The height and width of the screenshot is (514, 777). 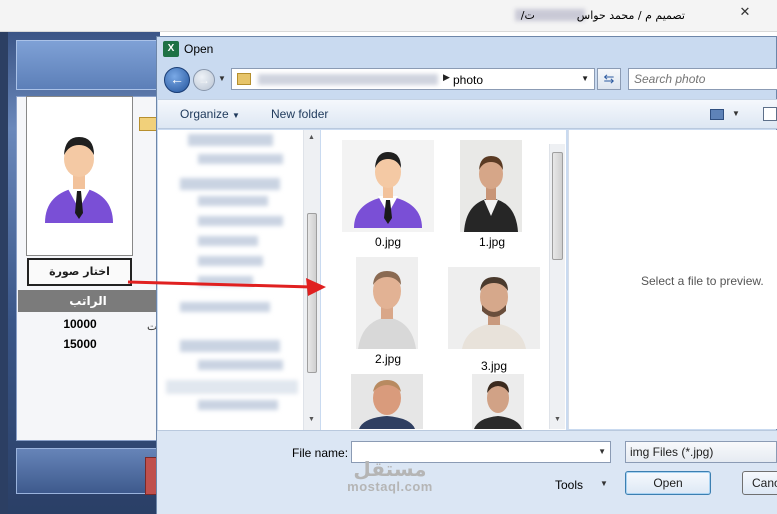 What do you see at coordinates (745, 12) in the screenshot?
I see `close-icon: ✕` at bounding box center [745, 12].